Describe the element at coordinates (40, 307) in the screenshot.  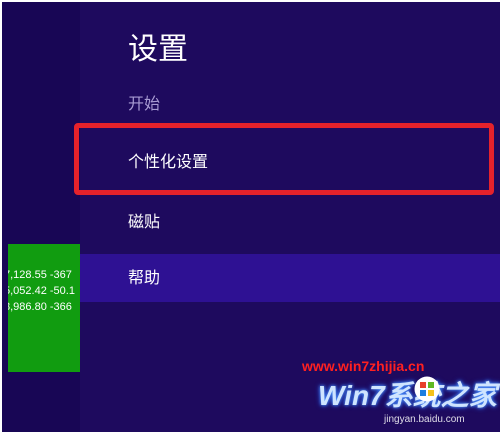
I see `tile-line-3: 8,986.80 -366` at that location.